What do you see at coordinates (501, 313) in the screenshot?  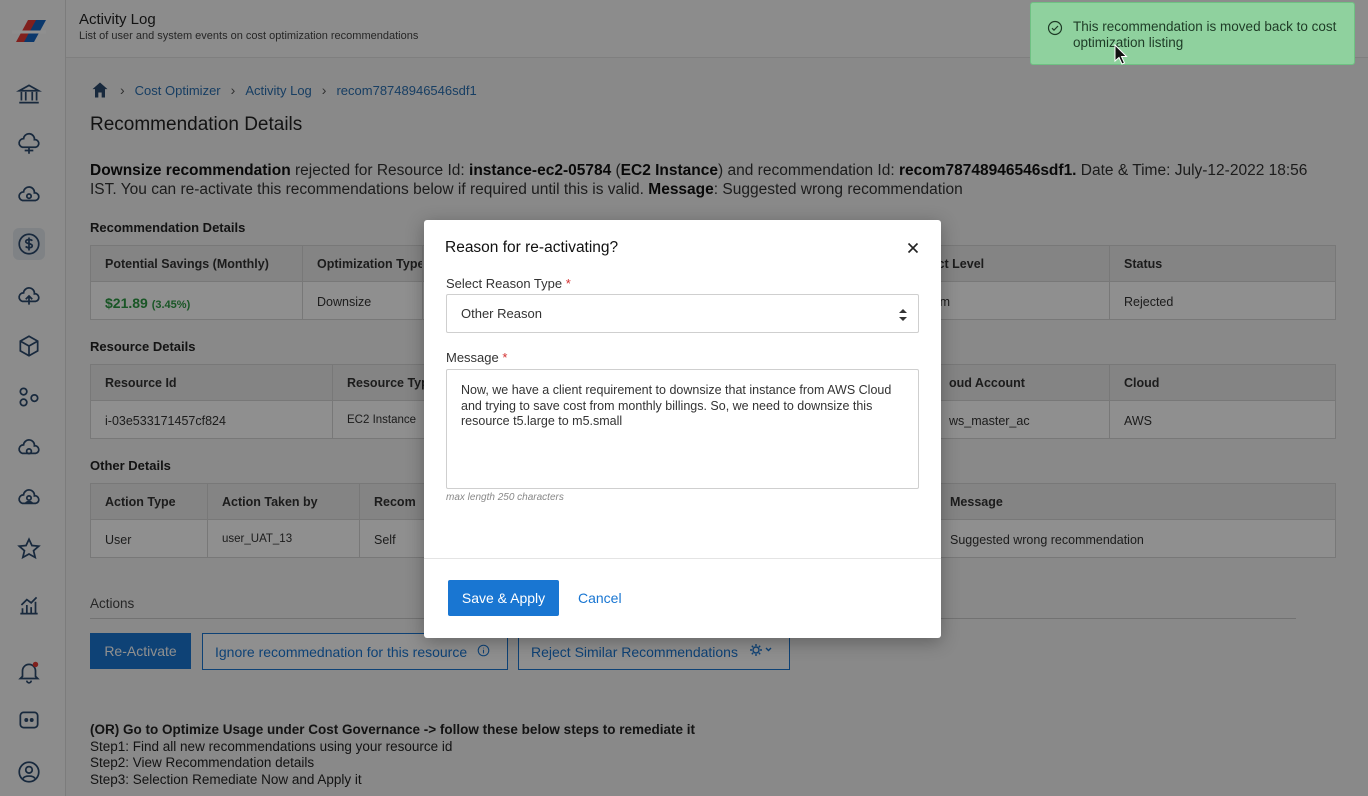 I see `reason-type-value: Other Reason` at bounding box center [501, 313].